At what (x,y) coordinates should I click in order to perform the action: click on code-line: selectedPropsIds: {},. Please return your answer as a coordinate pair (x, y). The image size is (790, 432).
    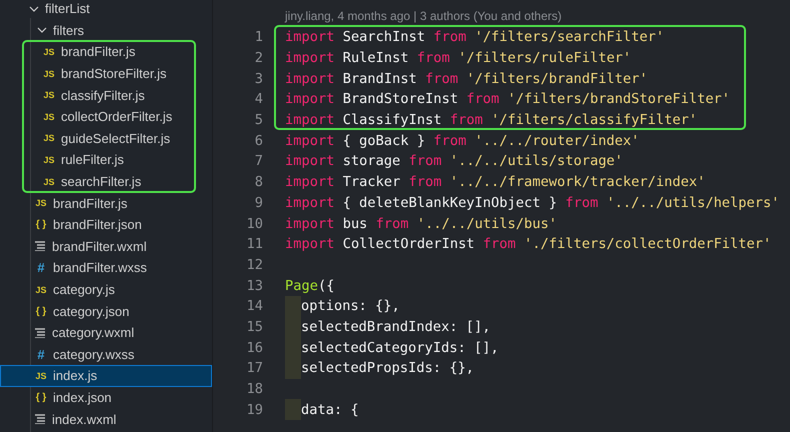
    Looking at the image, I should click on (387, 368).